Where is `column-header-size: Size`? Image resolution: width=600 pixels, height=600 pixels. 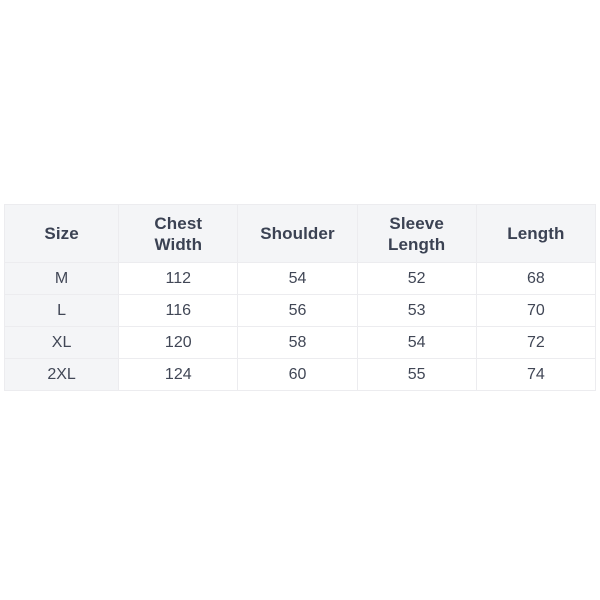 column-header-size: Size is located at coordinates (61, 233).